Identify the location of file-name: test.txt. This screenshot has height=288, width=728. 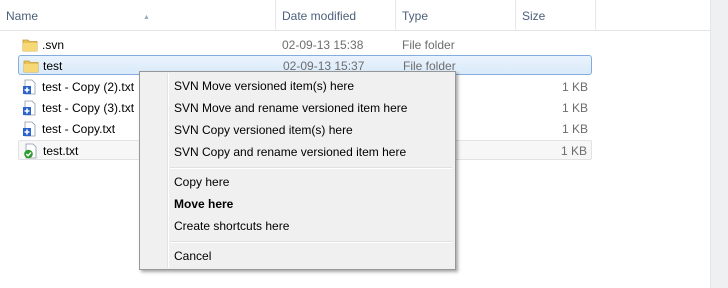
(61, 151).